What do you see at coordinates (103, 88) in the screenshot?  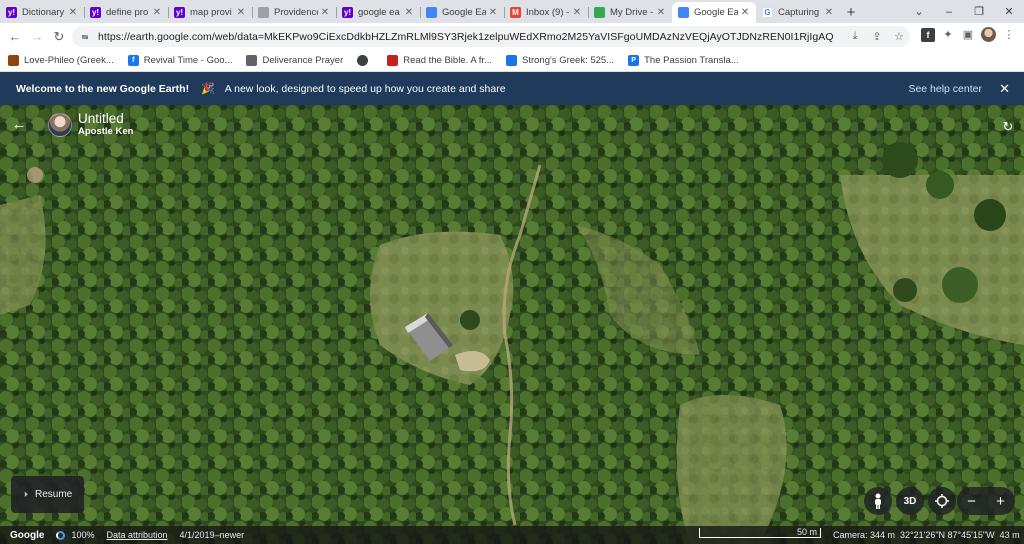 I see `banner-title: Welcome to the new Google Earth!` at bounding box center [103, 88].